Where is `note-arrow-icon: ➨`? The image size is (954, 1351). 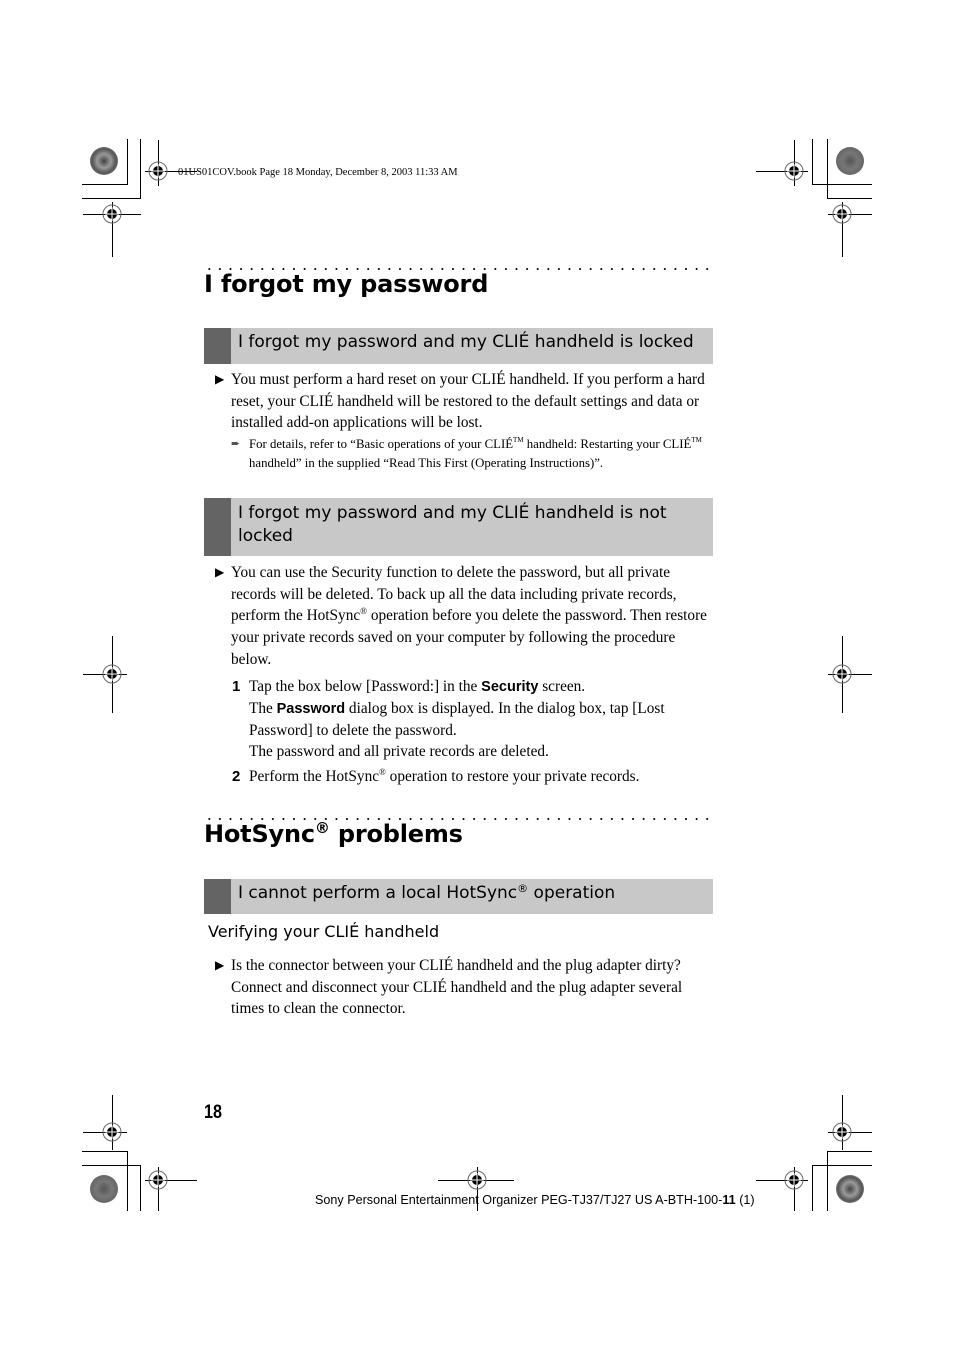 note-arrow-icon: ➨ is located at coordinates (236, 444).